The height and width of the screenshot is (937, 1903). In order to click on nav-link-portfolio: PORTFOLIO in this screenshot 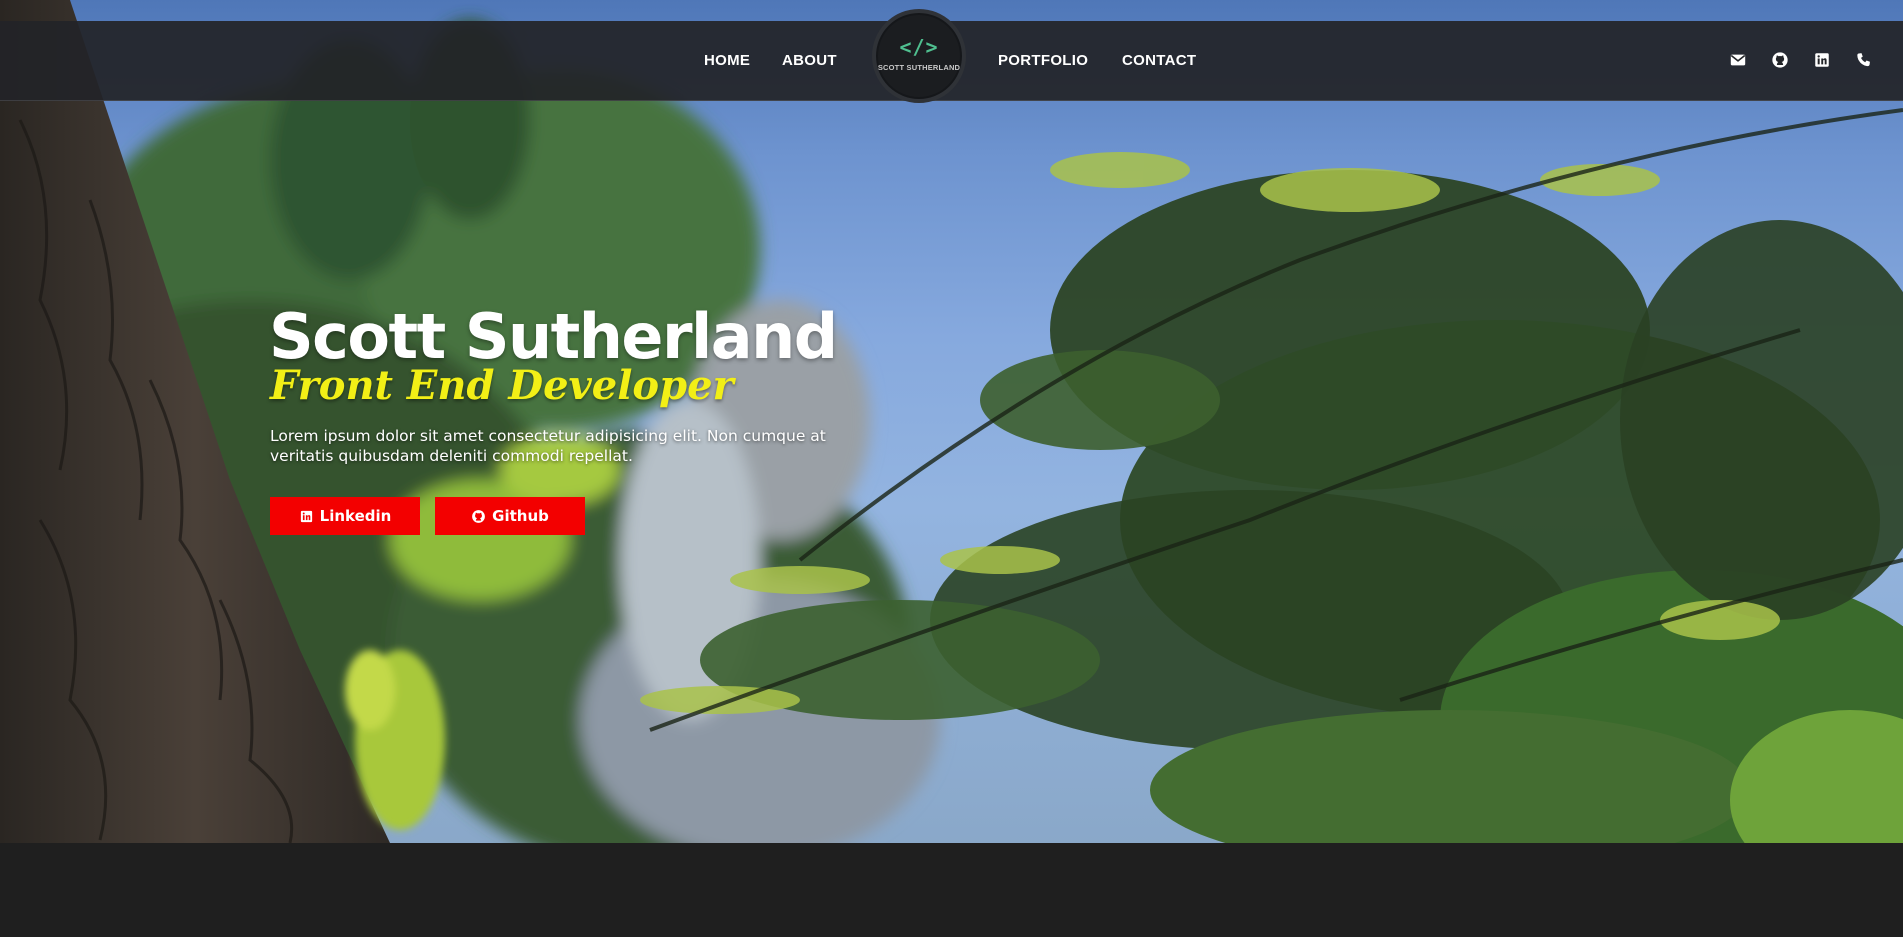, I will do `click(1043, 61)`.